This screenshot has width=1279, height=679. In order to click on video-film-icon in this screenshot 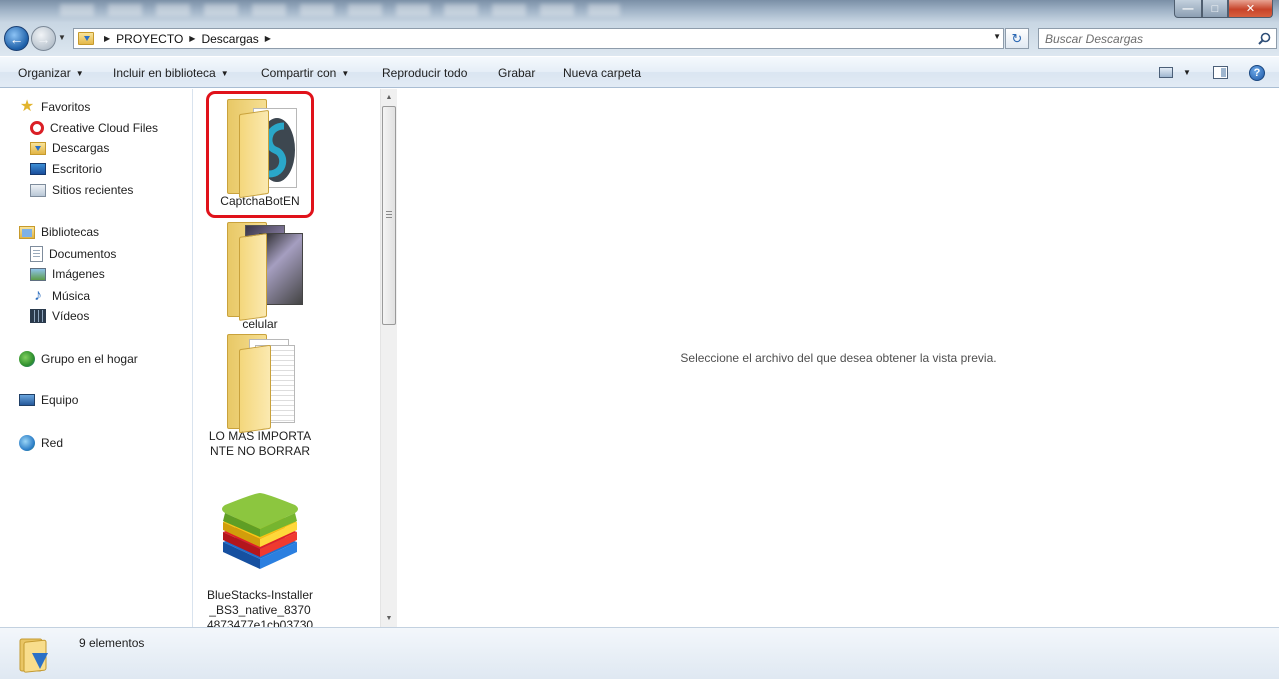, I will do `click(38, 316)`.